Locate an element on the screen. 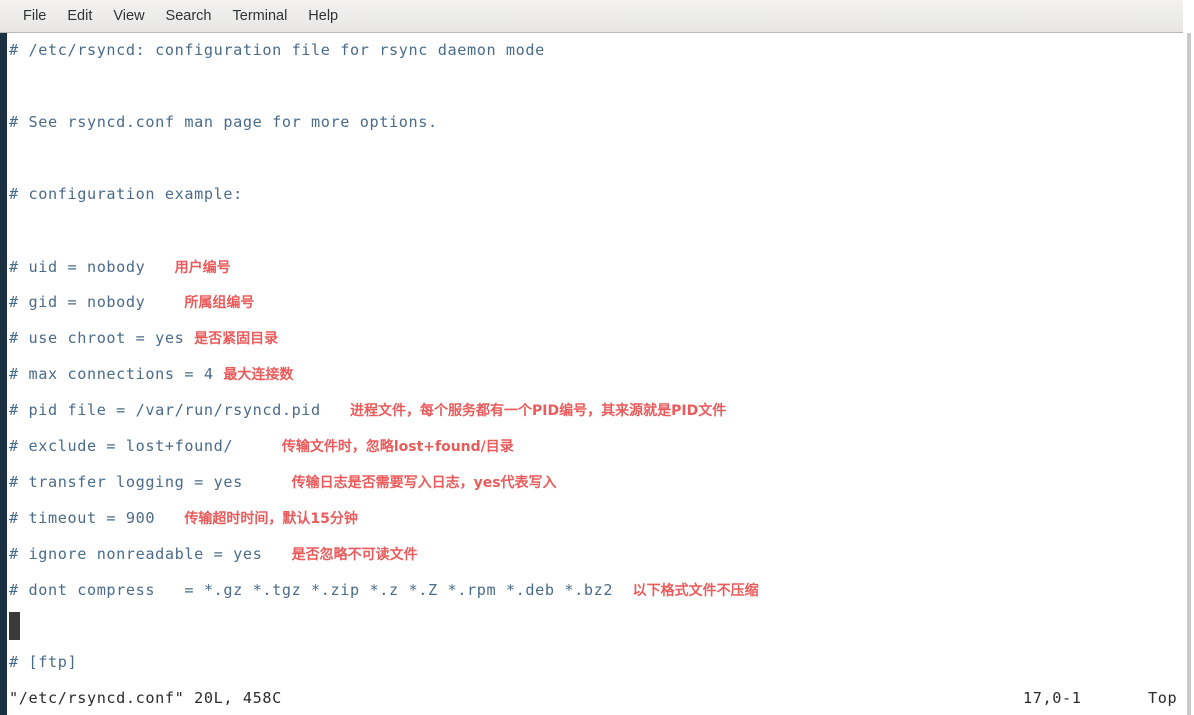  status-line: "/etc/rsyncd.conf" 20L, 458C 17,0-1 Top is located at coordinates (596, 698).